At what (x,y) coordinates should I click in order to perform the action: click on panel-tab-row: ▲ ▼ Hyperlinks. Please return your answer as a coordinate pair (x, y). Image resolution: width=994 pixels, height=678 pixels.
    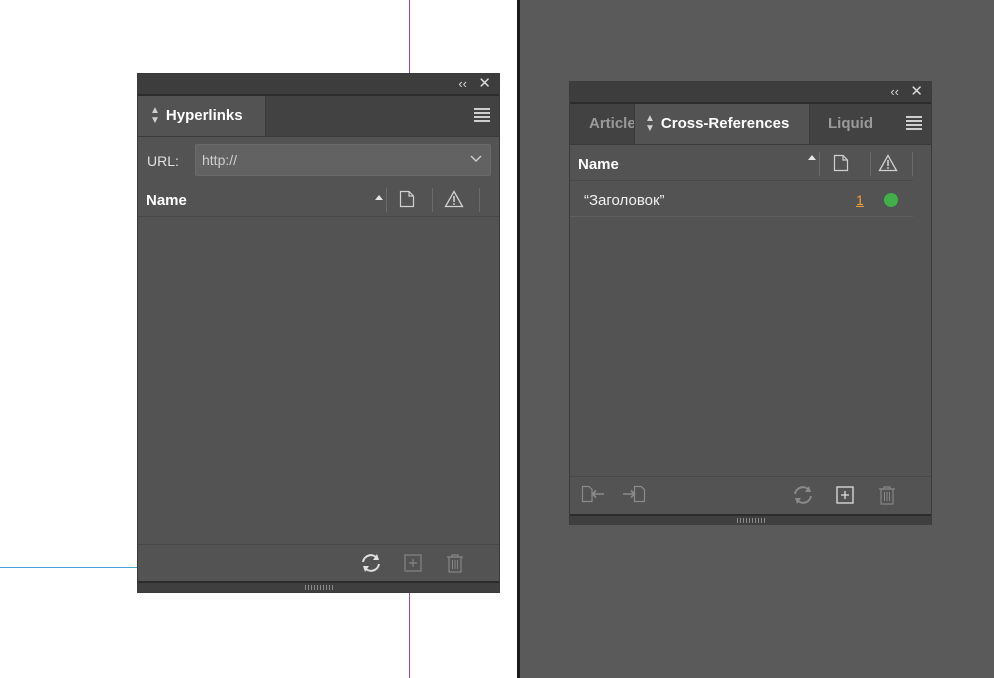
    Looking at the image, I should click on (318, 116).